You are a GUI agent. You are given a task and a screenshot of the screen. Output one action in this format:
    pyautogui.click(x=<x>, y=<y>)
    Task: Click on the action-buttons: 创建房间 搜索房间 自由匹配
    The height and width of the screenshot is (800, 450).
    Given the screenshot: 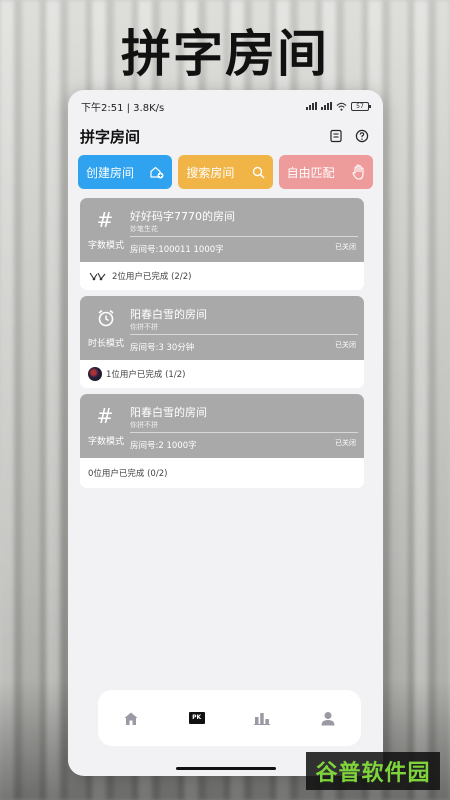 What is the action you would take?
    pyautogui.click(x=225, y=172)
    